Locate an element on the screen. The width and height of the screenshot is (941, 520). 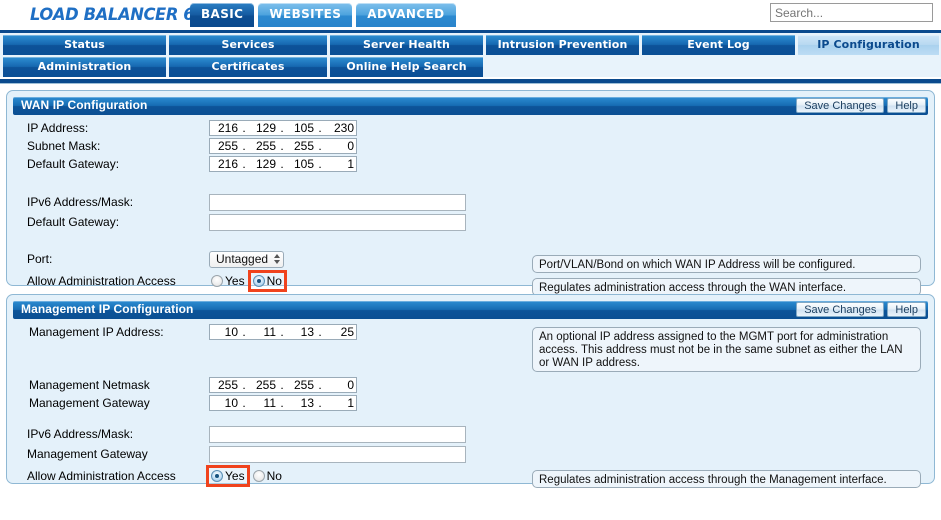
wan-subnet-mask-label: Subnet Mask: is located at coordinates (64, 146).